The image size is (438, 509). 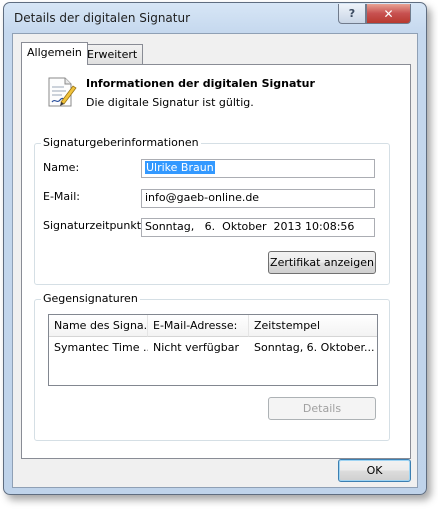 What do you see at coordinates (102, 18) in the screenshot?
I see `window-title: Details der digitalen Signatur` at bounding box center [102, 18].